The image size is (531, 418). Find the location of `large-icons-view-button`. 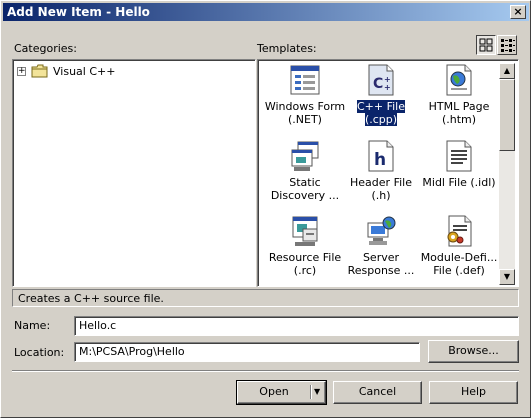

large-icons-view-button is located at coordinates (486, 45).